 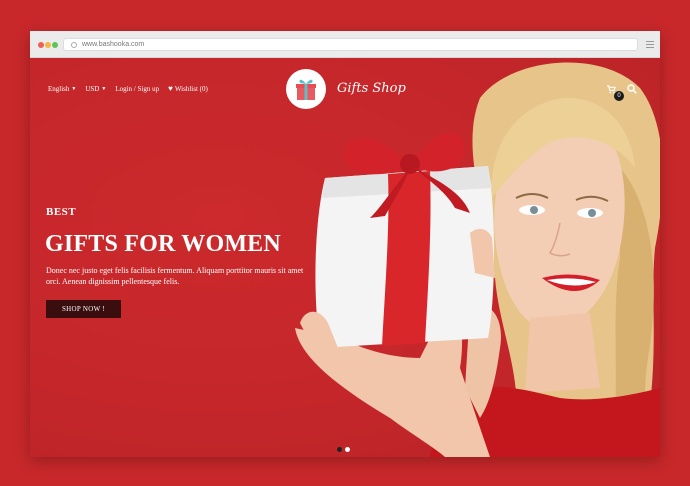 What do you see at coordinates (163, 244) in the screenshot?
I see `hero-title: GIFTS FOR WOMEN` at bounding box center [163, 244].